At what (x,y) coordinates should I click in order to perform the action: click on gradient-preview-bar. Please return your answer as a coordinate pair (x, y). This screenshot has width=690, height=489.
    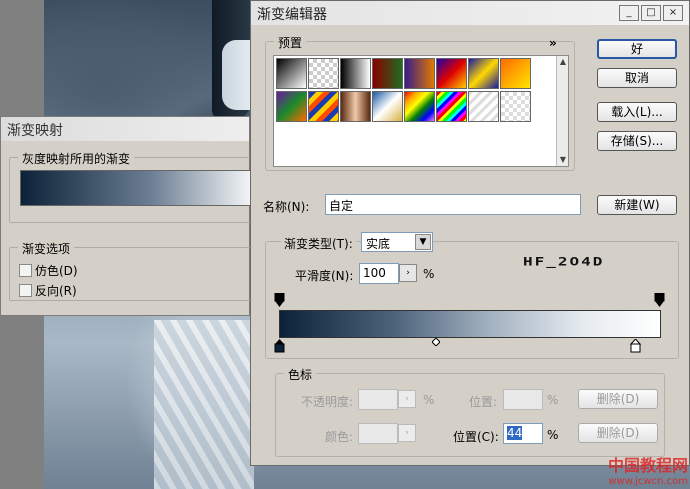
    Looking at the image, I should click on (470, 324).